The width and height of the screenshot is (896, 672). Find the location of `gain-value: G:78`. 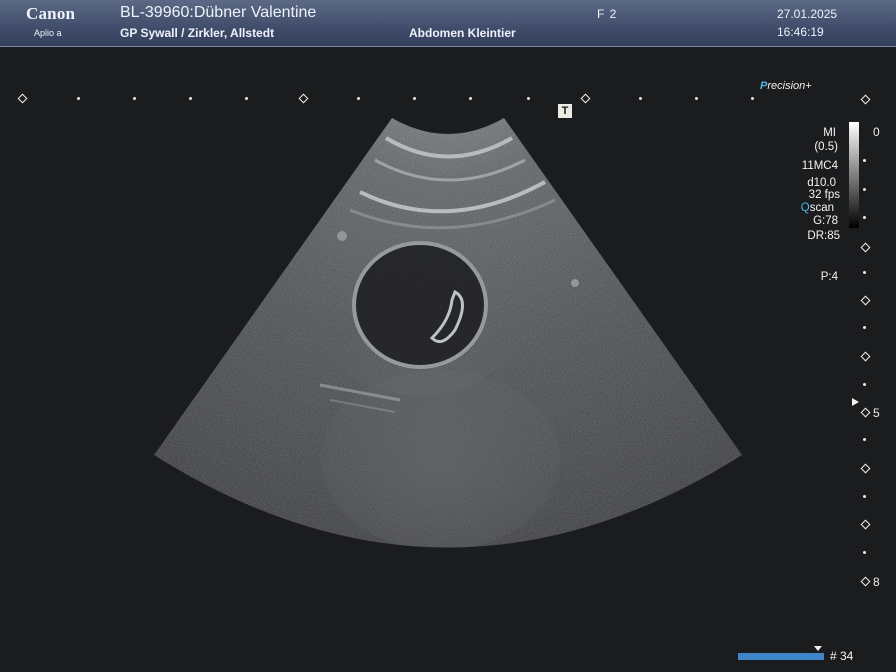

gain-value: G:78 is located at coordinates (825, 221).